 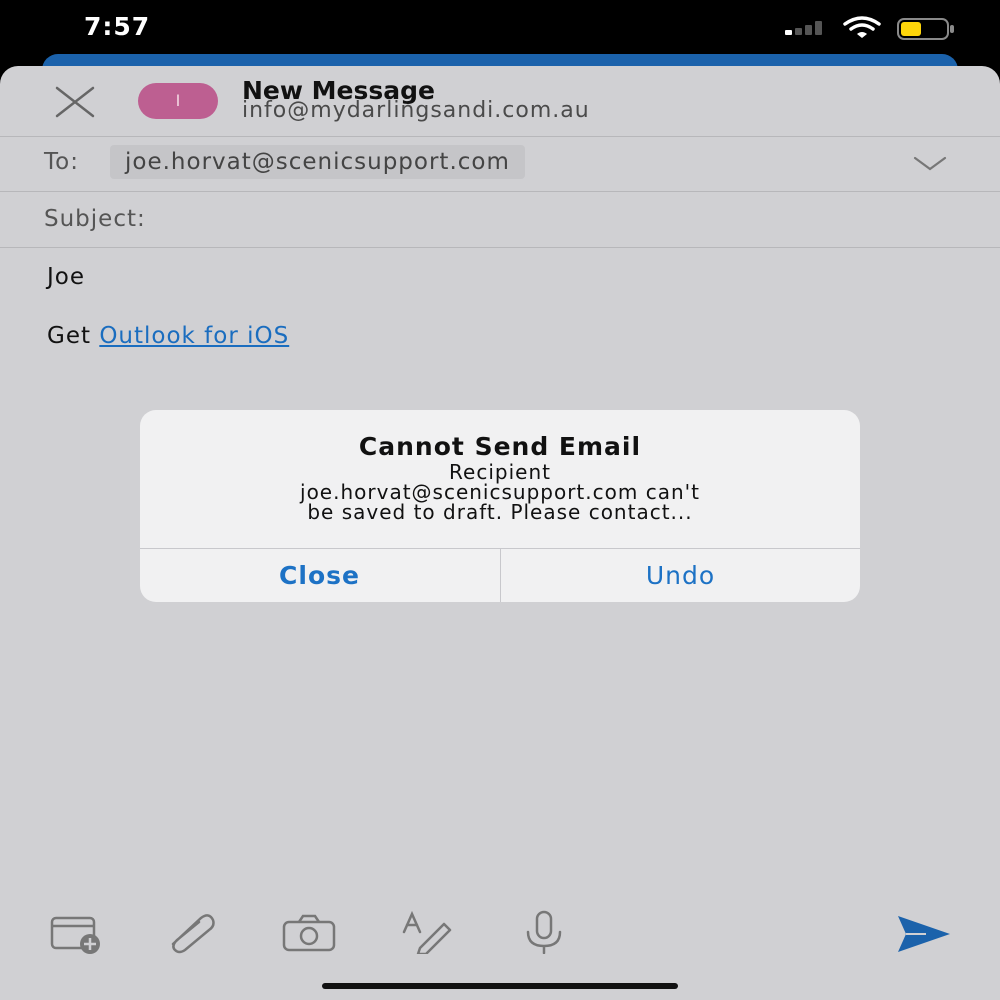 What do you see at coordinates (66, 277) in the screenshot?
I see `body-text: Joe` at bounding box center [66, 277].